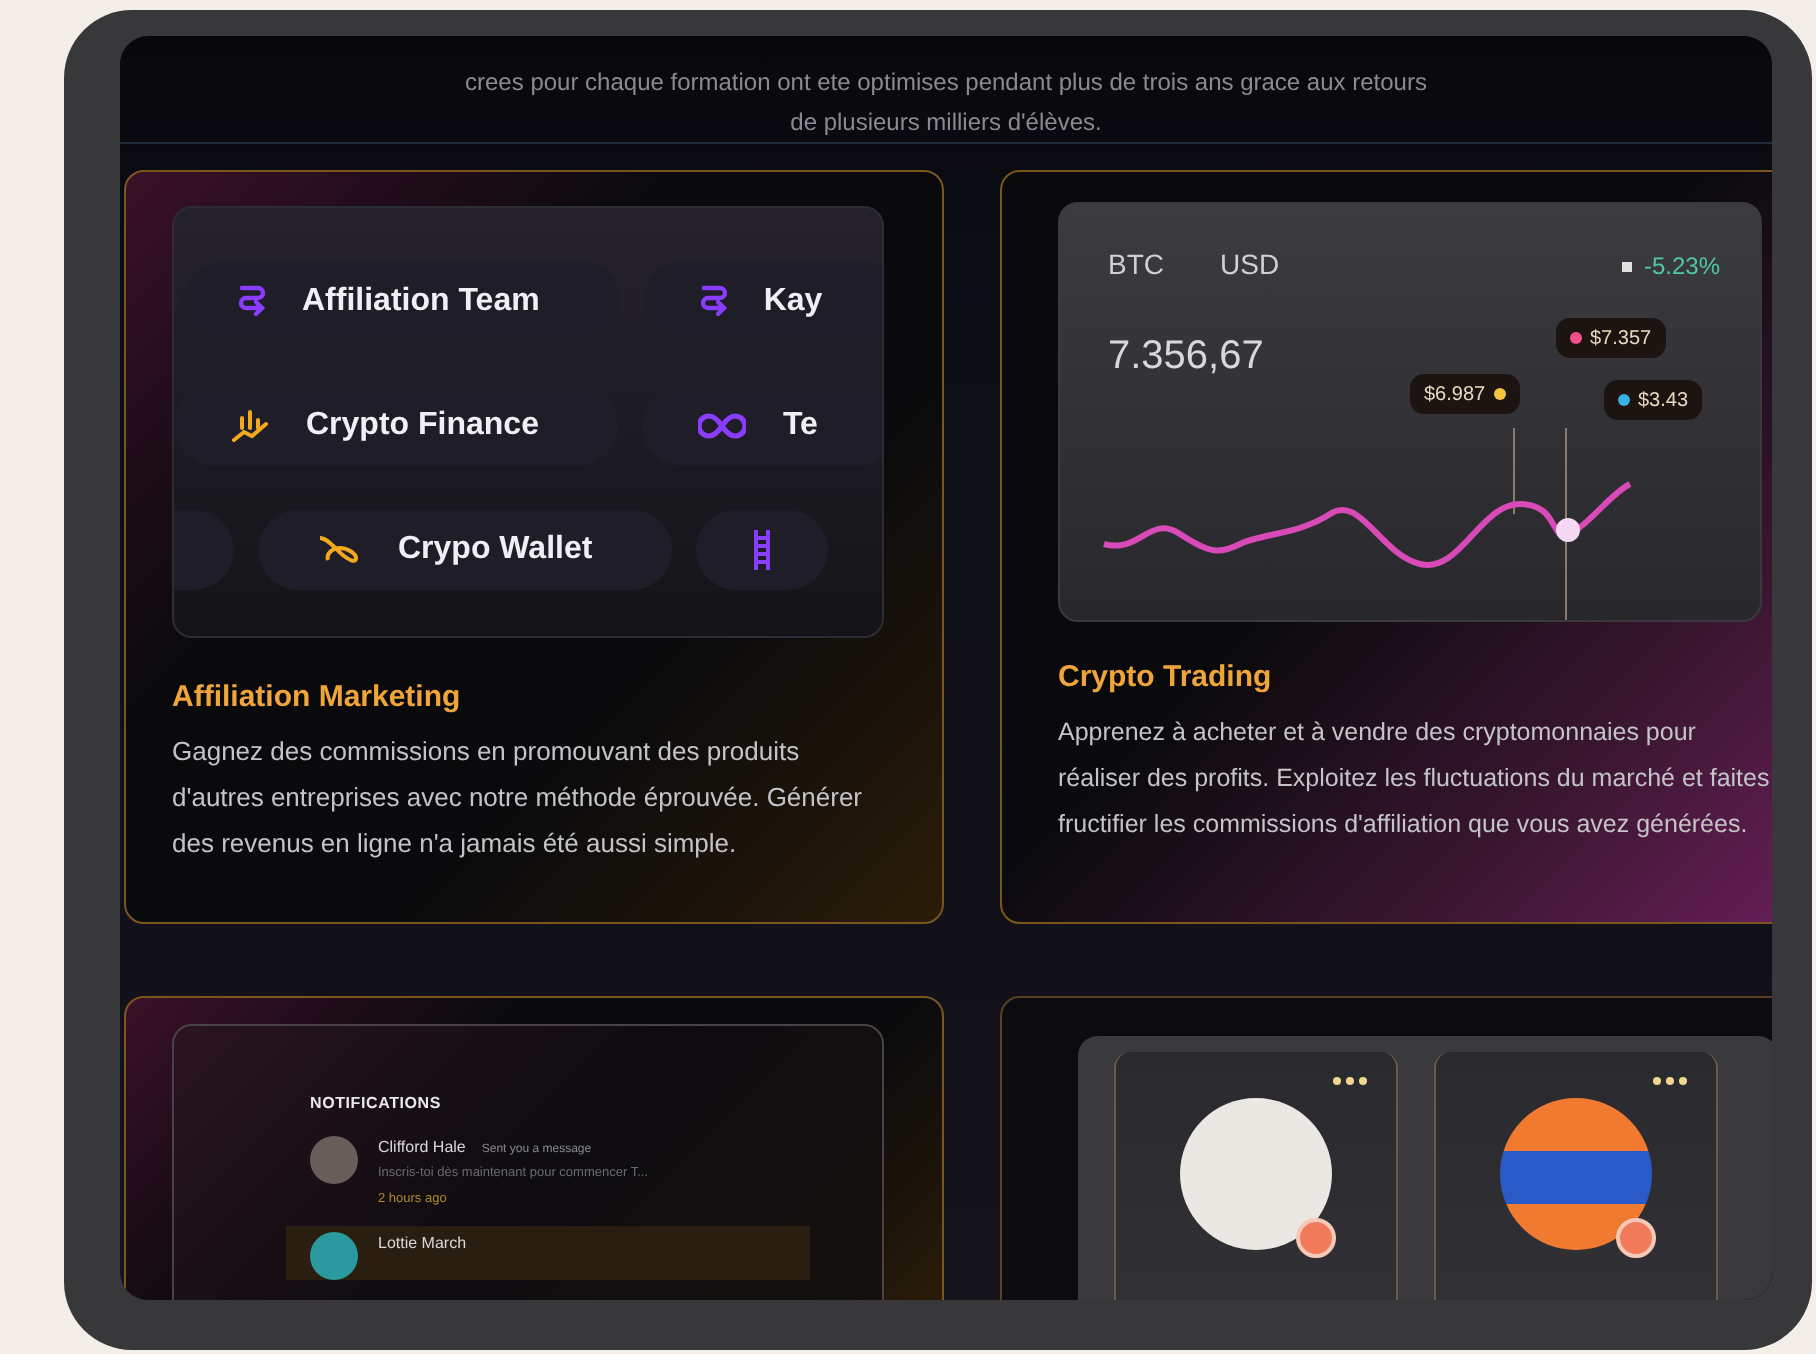 The width and height of the screenshot is (1816, 1354). I want to click on price-tag-text: $7.357, so click(1621, 339).